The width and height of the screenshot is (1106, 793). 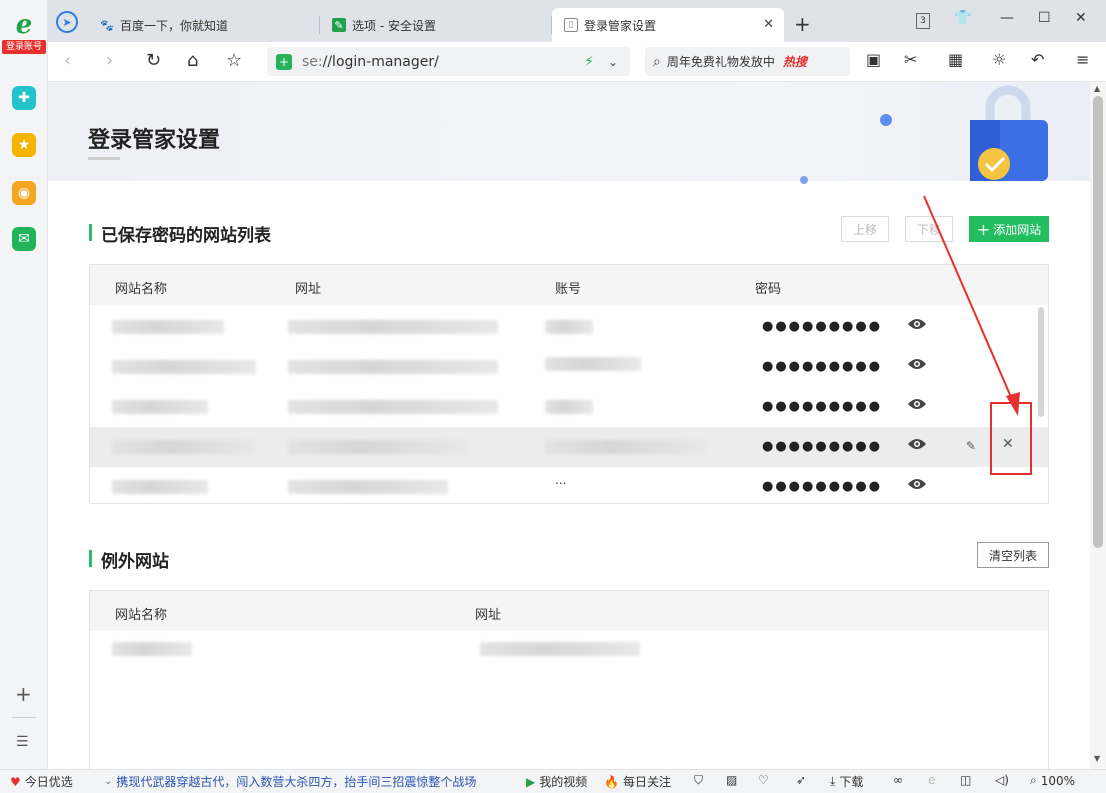 I want to click on navigation-compass-icon: ➤, so click(x=67, y=22).